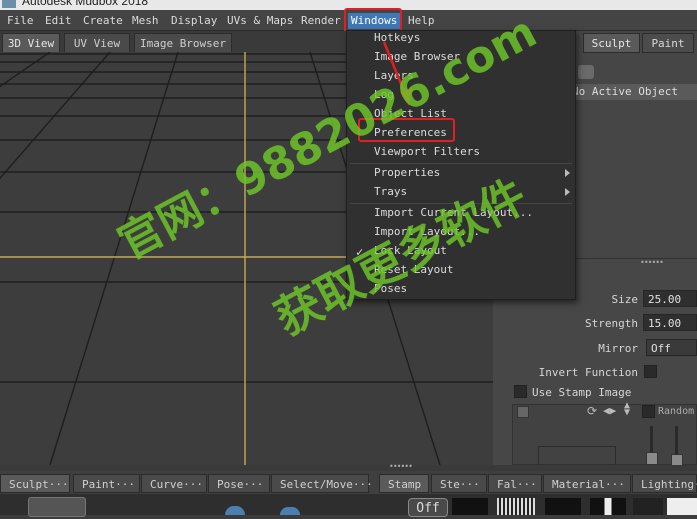 This screenshot has width=697, height=519. I want to click on shelf-tab-pose: Pose···, so click(239, 483).